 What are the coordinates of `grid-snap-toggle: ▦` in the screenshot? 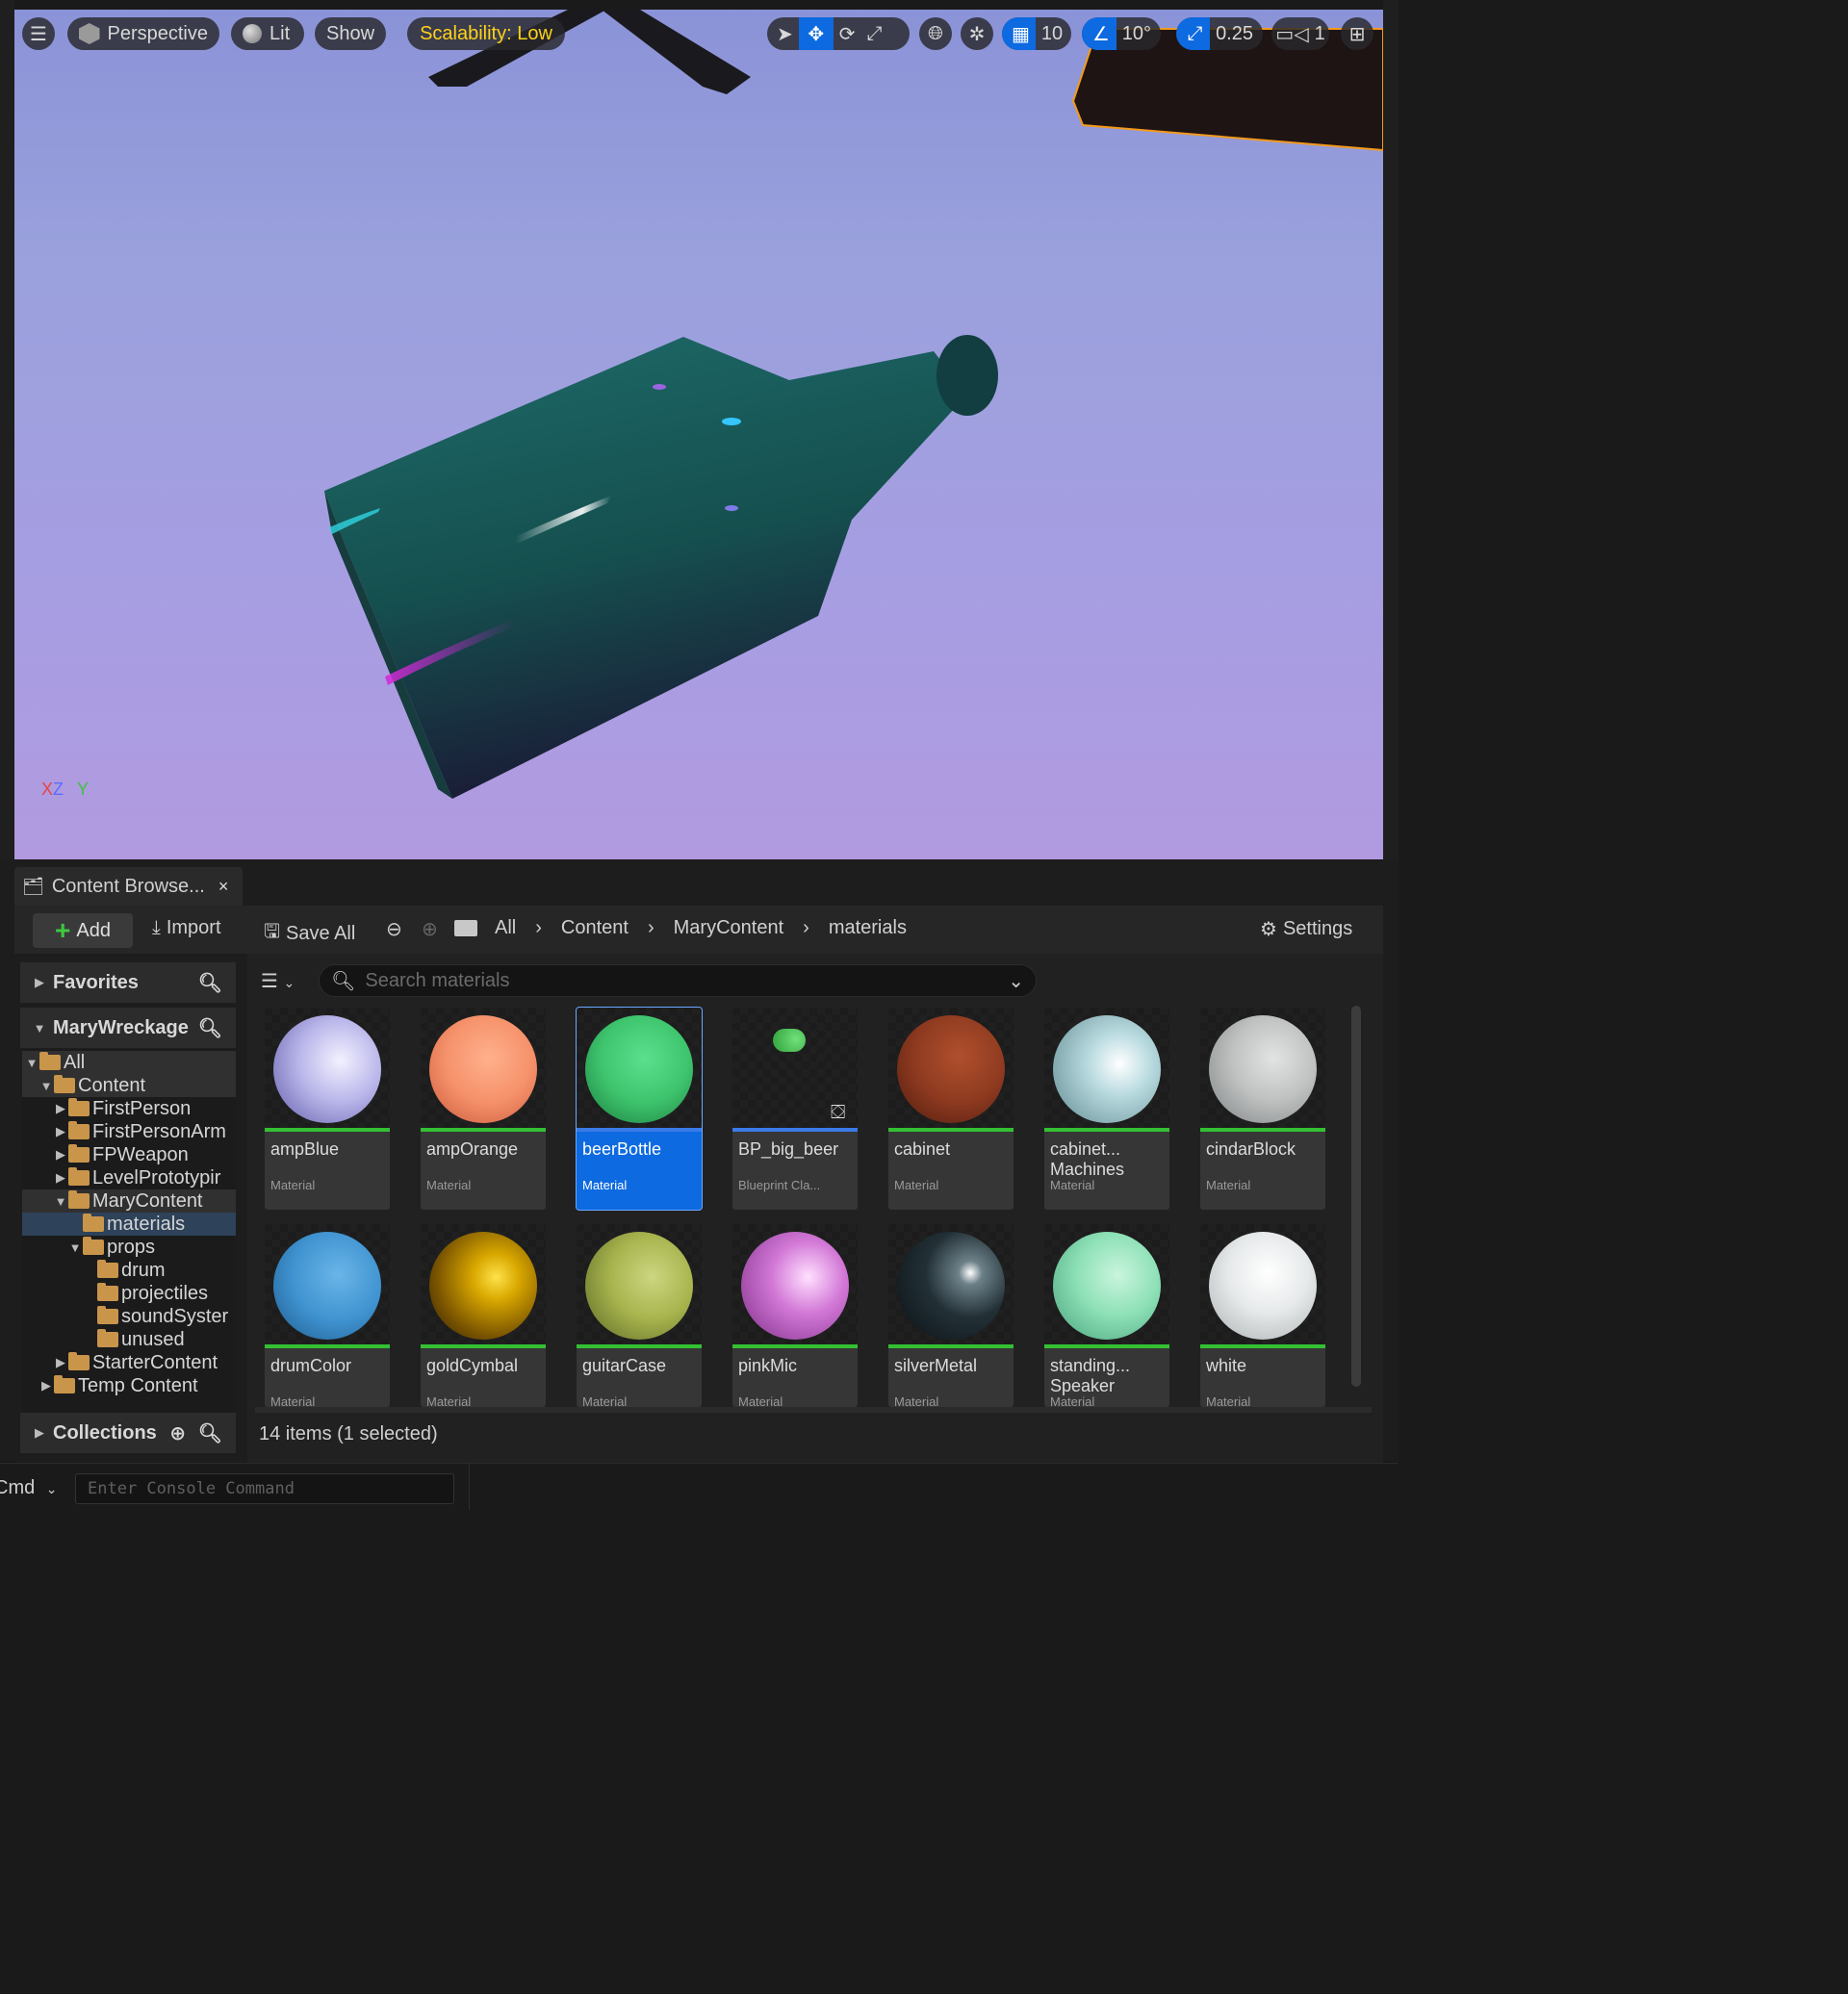 It's located at (1019, 33).